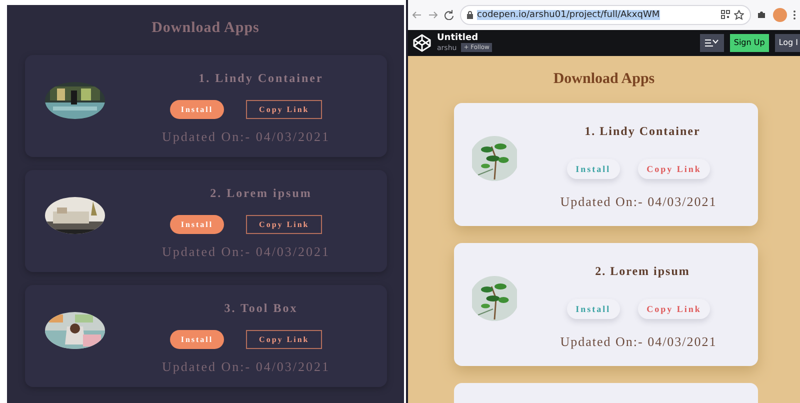  Describe the element at coordinates (739, 15) in the screenshot. I see `star-icon` at that location.